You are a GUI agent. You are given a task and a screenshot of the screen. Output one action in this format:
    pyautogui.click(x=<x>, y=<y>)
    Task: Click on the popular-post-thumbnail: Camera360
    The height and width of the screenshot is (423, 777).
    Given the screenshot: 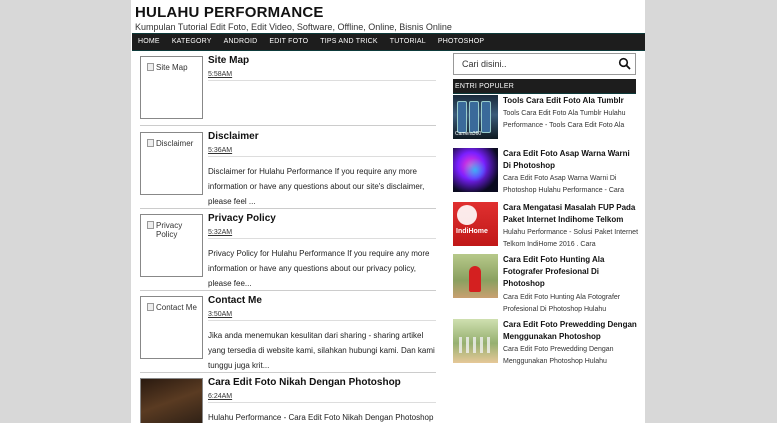 What is the action you would take?
    pyautogui.click(x=475, y=117)
    